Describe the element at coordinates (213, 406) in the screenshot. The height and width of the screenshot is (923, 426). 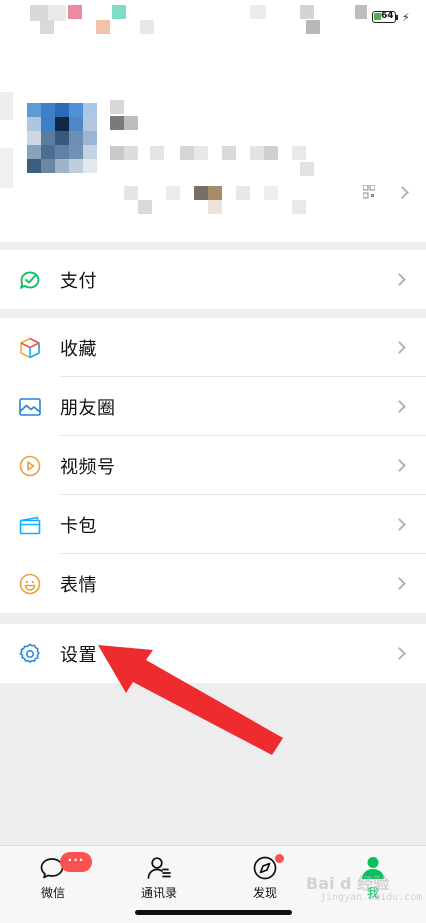
I see `menu-item-moments: 朋友圈` at that location.